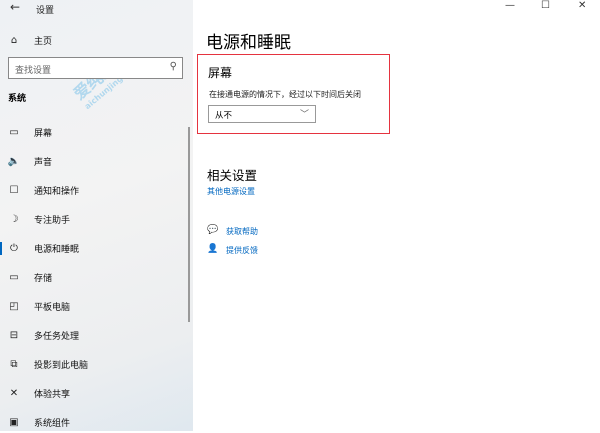 The image size is (600, 433). I want to click on sidebar-item-label: 存储, so click(43, 278).